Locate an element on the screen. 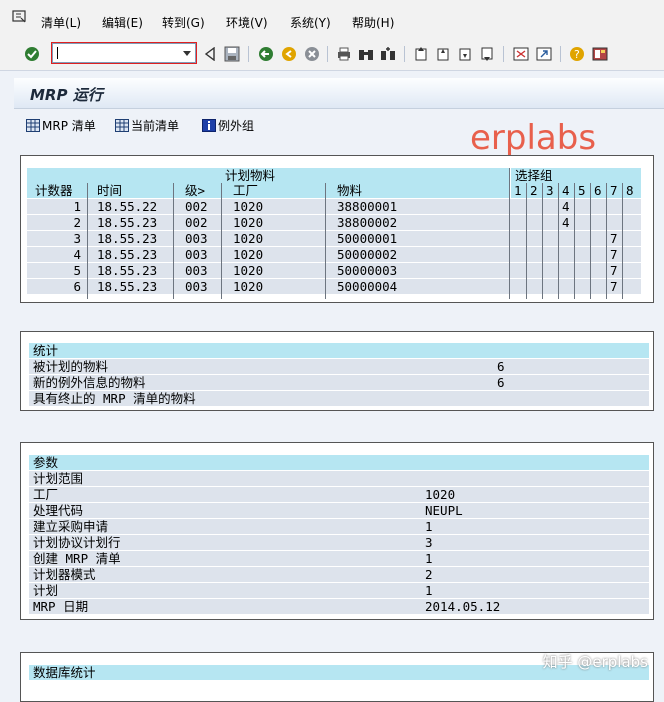  shortcut-button is located at coordinates (544, 54).